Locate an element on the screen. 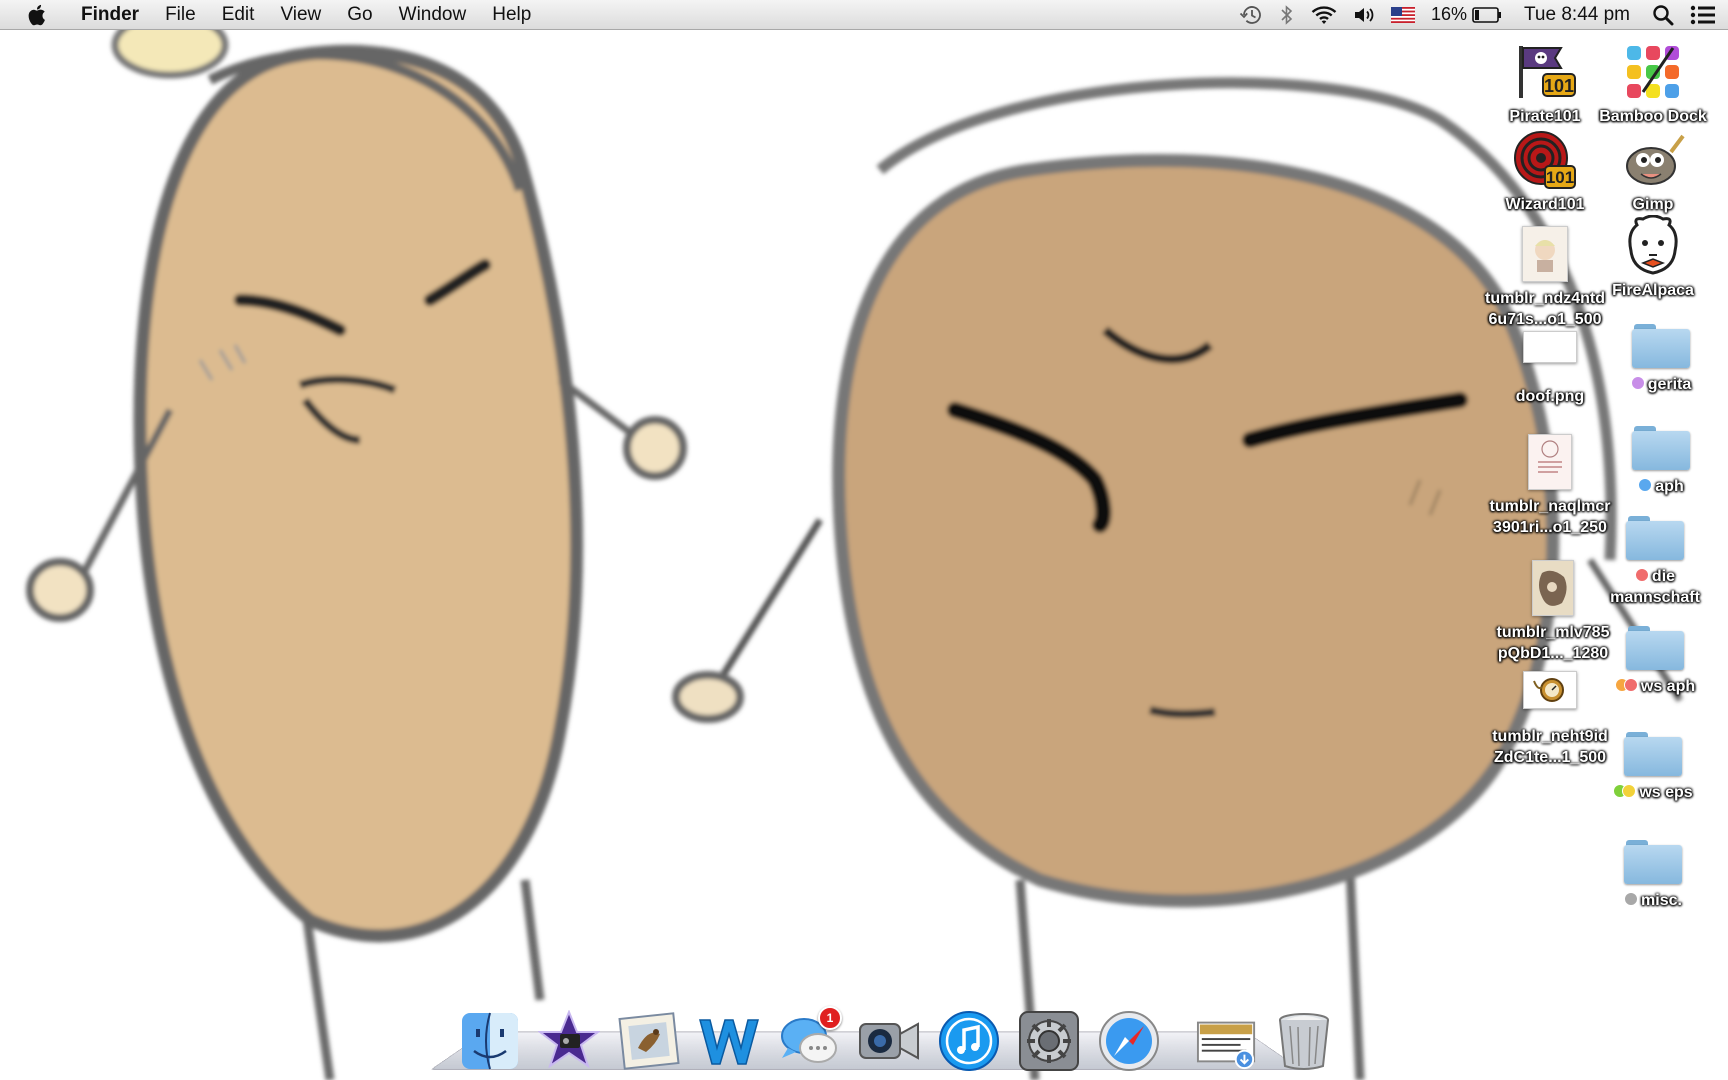  desktop-item-label: Wizard101 is located at coordinates (1545, 204).